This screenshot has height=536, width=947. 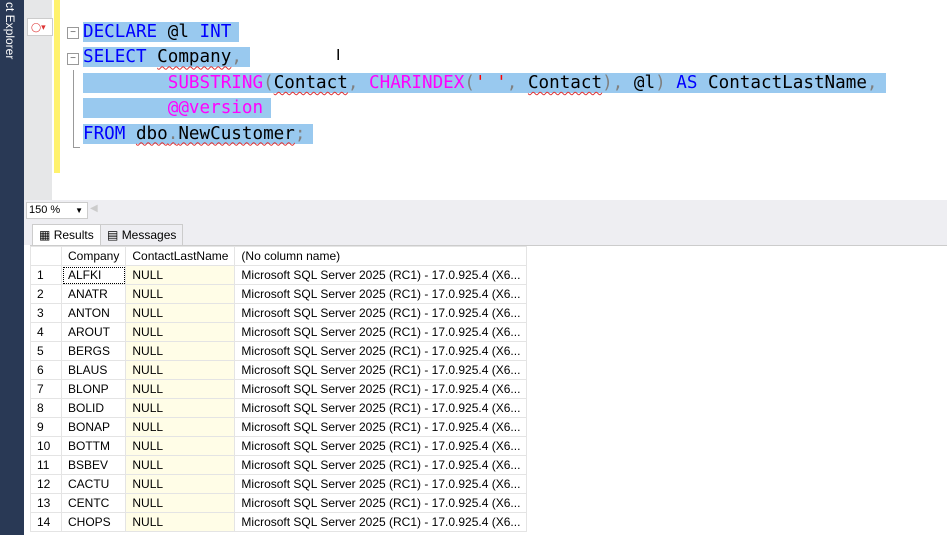 I want to click on scroll-left-icon: ◀, so click(x=94, y=208).